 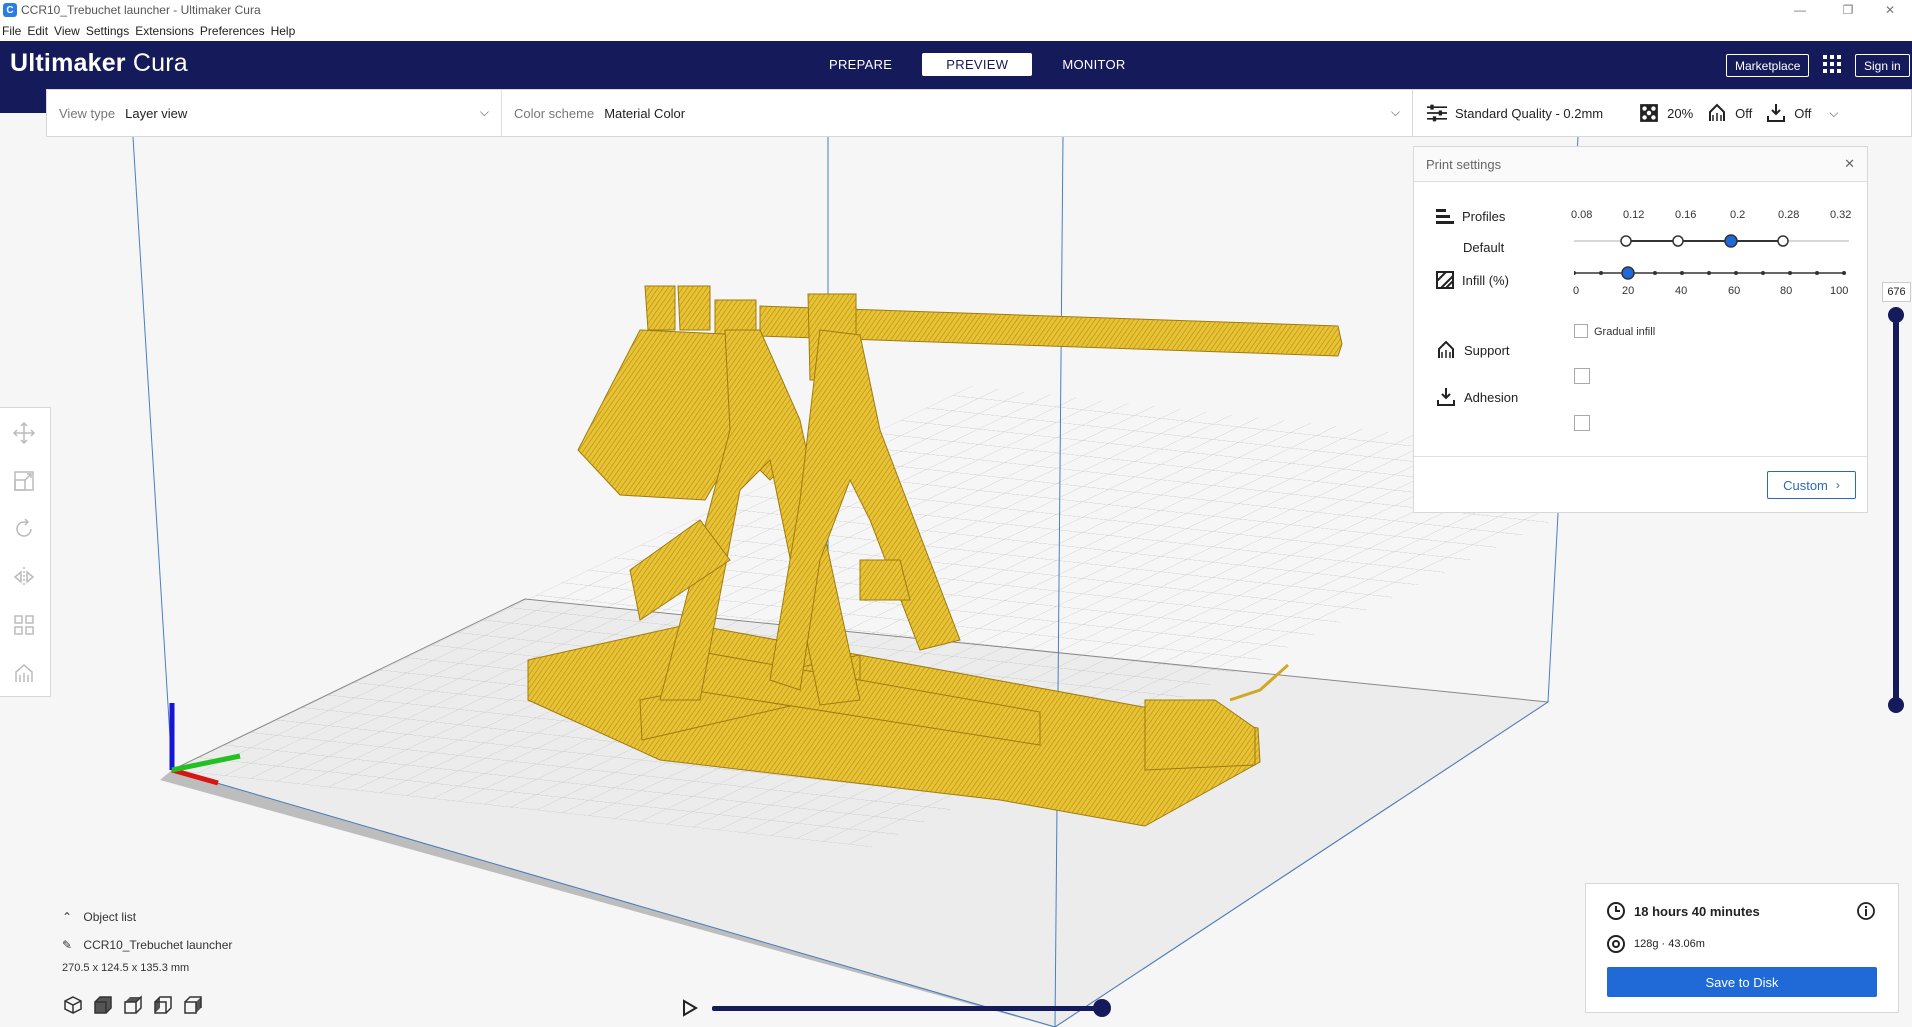 What do you see at coordinates (165, 31) in the screenshot?
I see `menu-extensions: Extensions` at bounding box center [165, 31].